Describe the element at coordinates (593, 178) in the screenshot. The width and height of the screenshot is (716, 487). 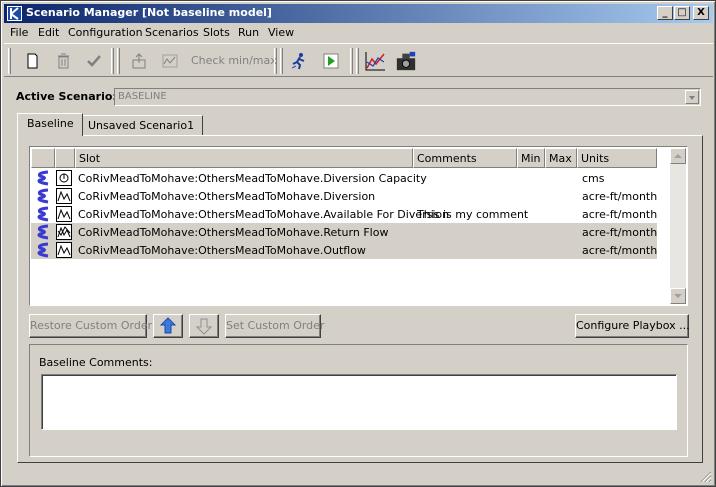
I see `slot-units: cms` at that location.